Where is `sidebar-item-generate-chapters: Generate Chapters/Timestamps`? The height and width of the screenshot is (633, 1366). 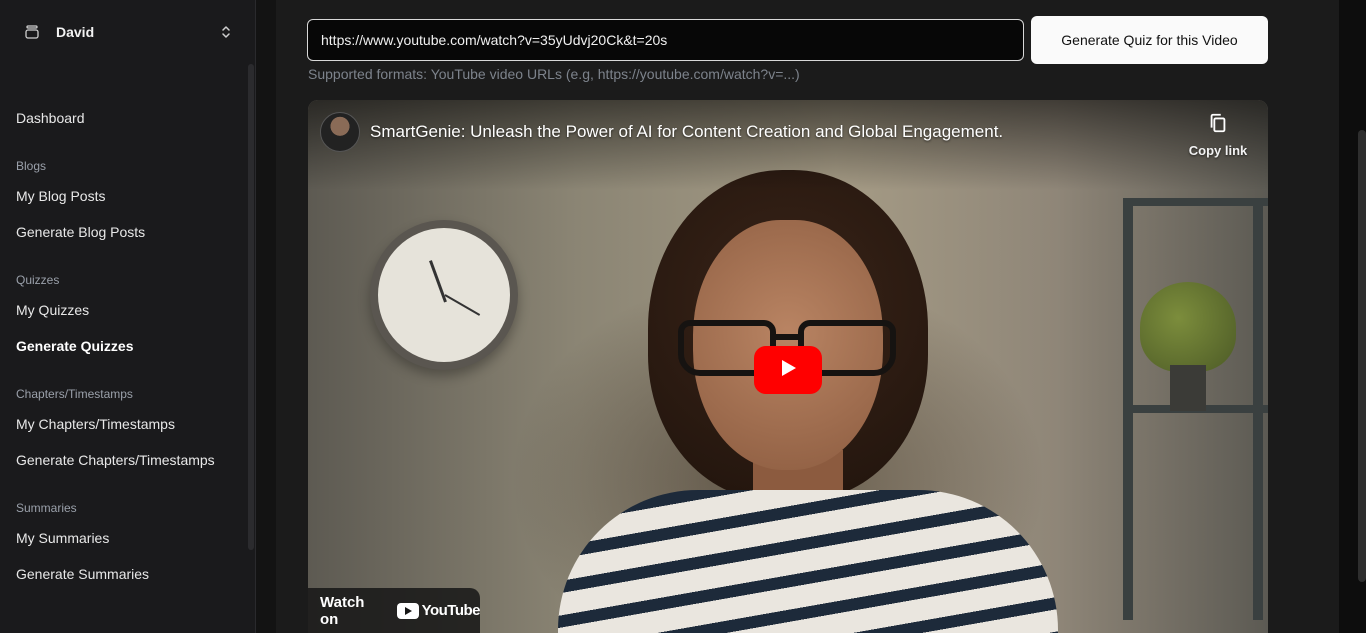
sidebar-item-generate-chapters: Generate Chapters/Timestamps is located at coordinates (123, 460).